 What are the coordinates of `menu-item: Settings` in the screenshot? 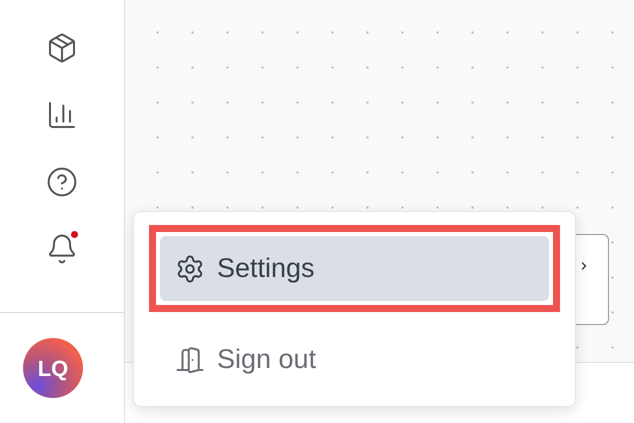 It's located at (354, 268).